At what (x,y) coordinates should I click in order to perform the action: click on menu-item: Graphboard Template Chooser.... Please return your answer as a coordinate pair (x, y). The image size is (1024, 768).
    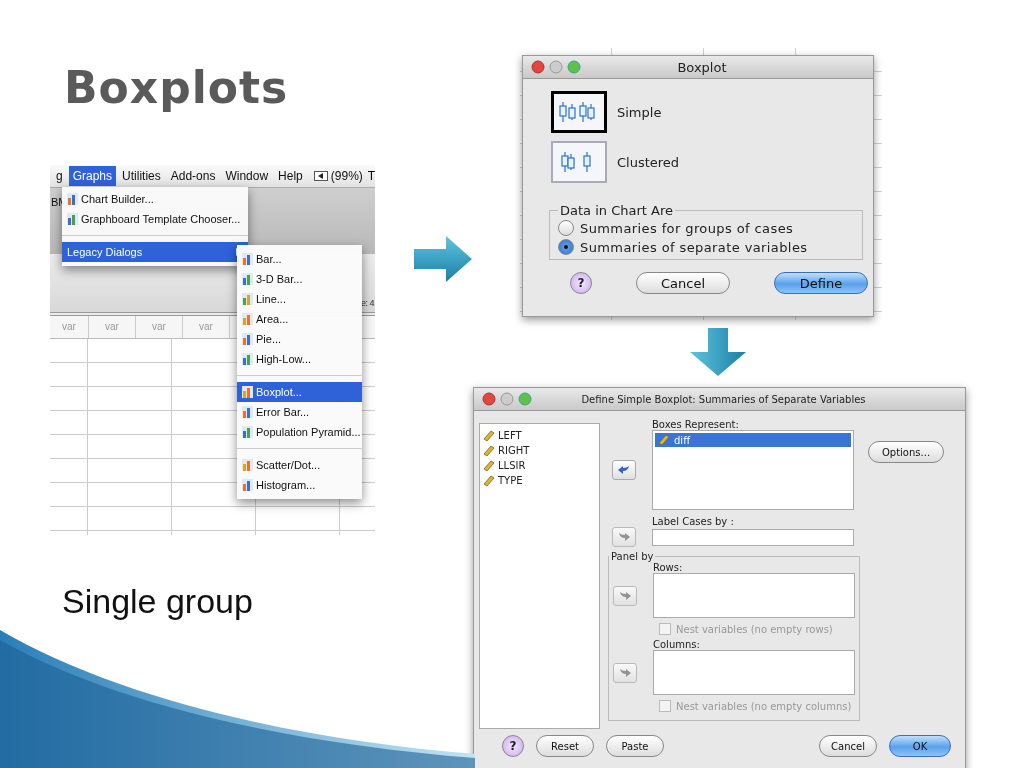
    Looking at the image, I should click on (155, 219).